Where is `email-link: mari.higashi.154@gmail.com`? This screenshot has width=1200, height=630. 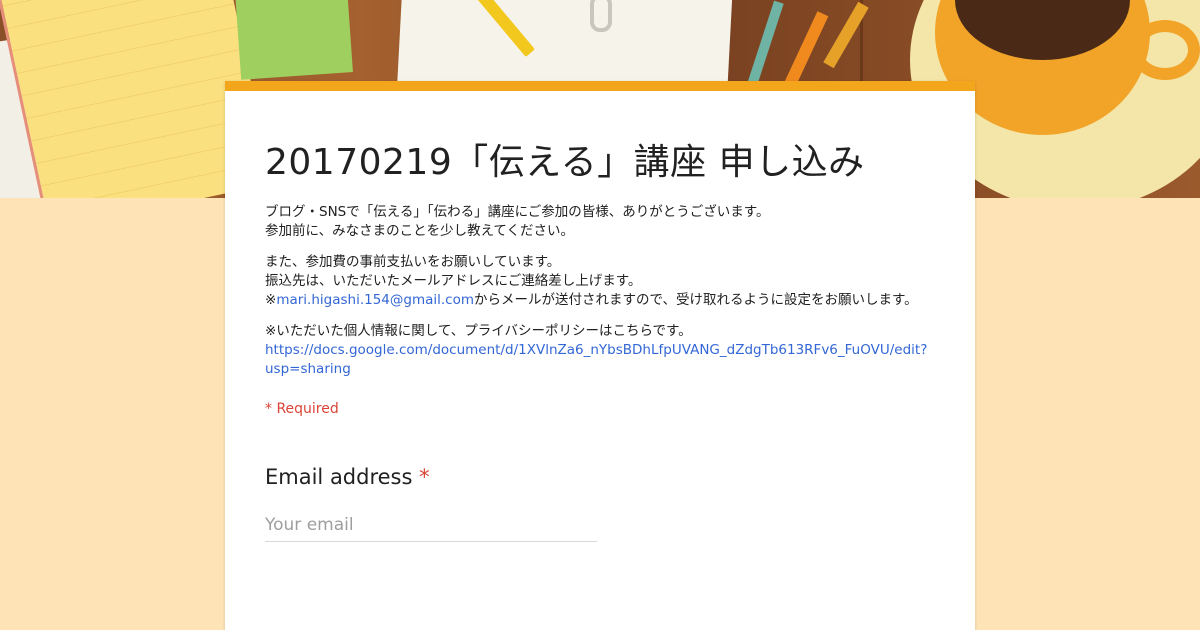 email-link: mari.higashi.154@gmail.com is located at coordinates (375, 300).